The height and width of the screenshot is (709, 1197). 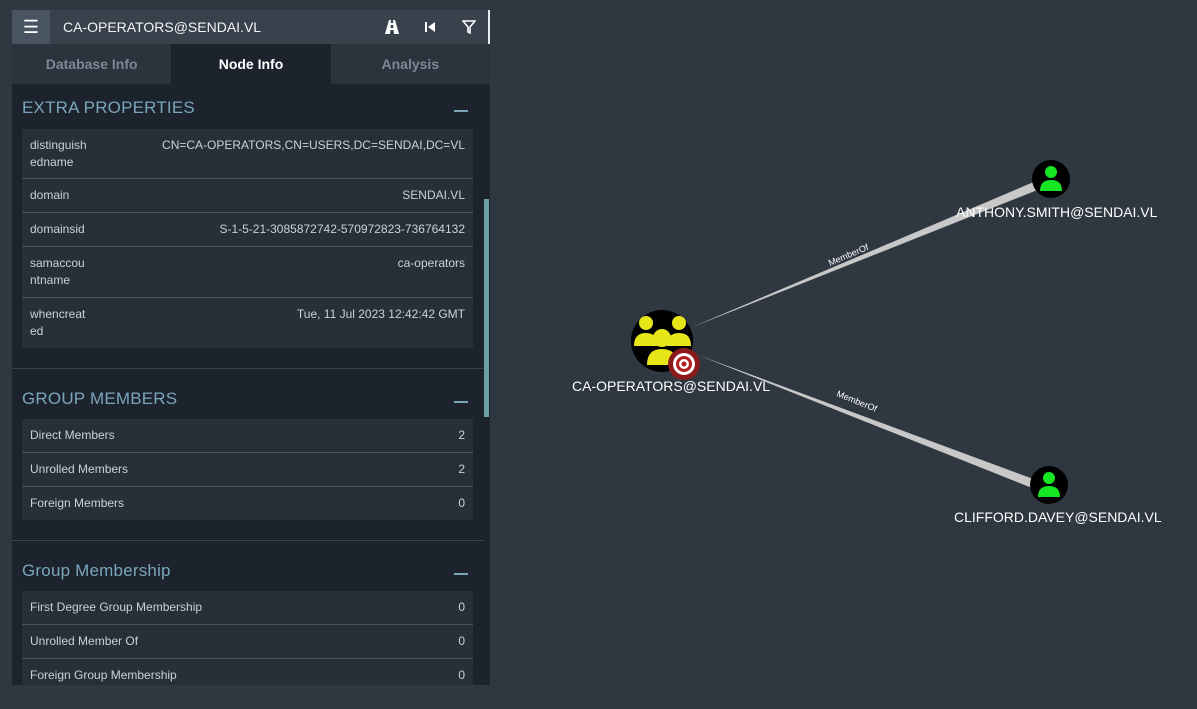 I want to click on property-key: domainsid, so click(x=57, y=229).